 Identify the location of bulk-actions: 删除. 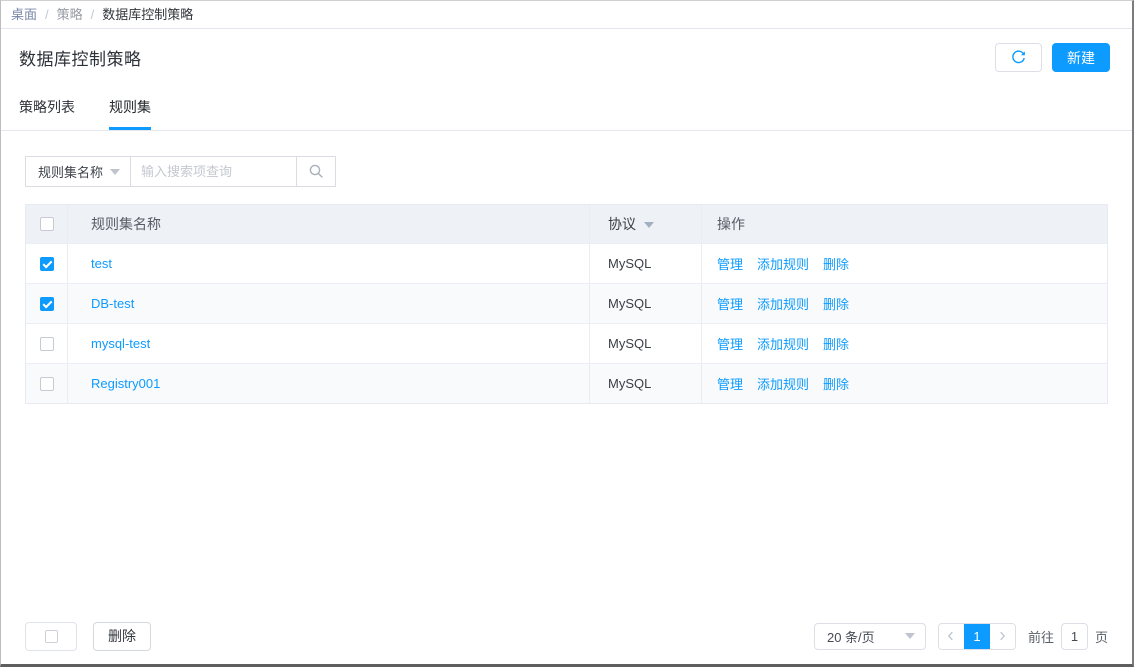
(88, 636).